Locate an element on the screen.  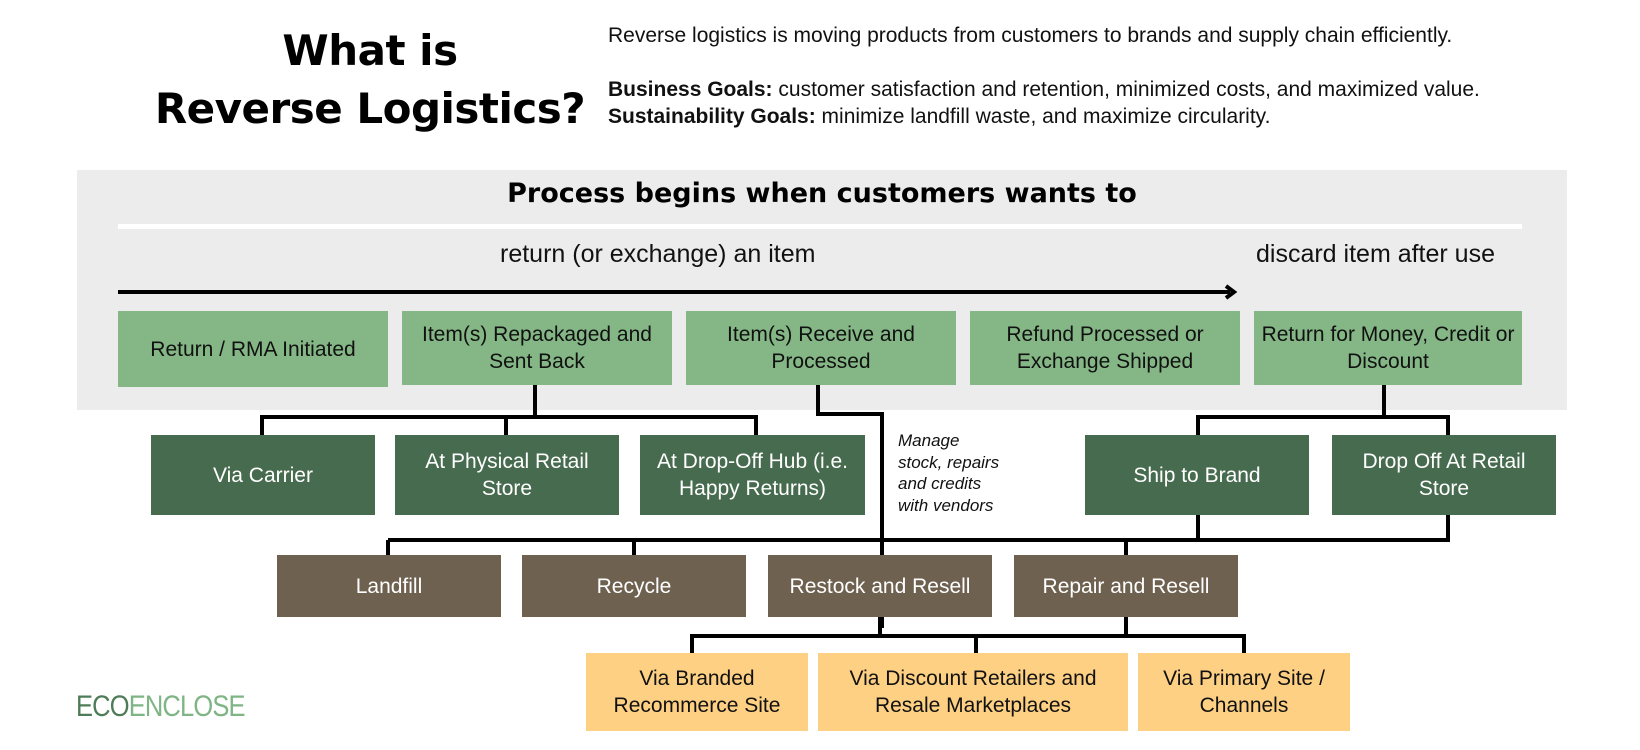
method-via-carrier: Via Carrier is located at coordinates (263, 475).